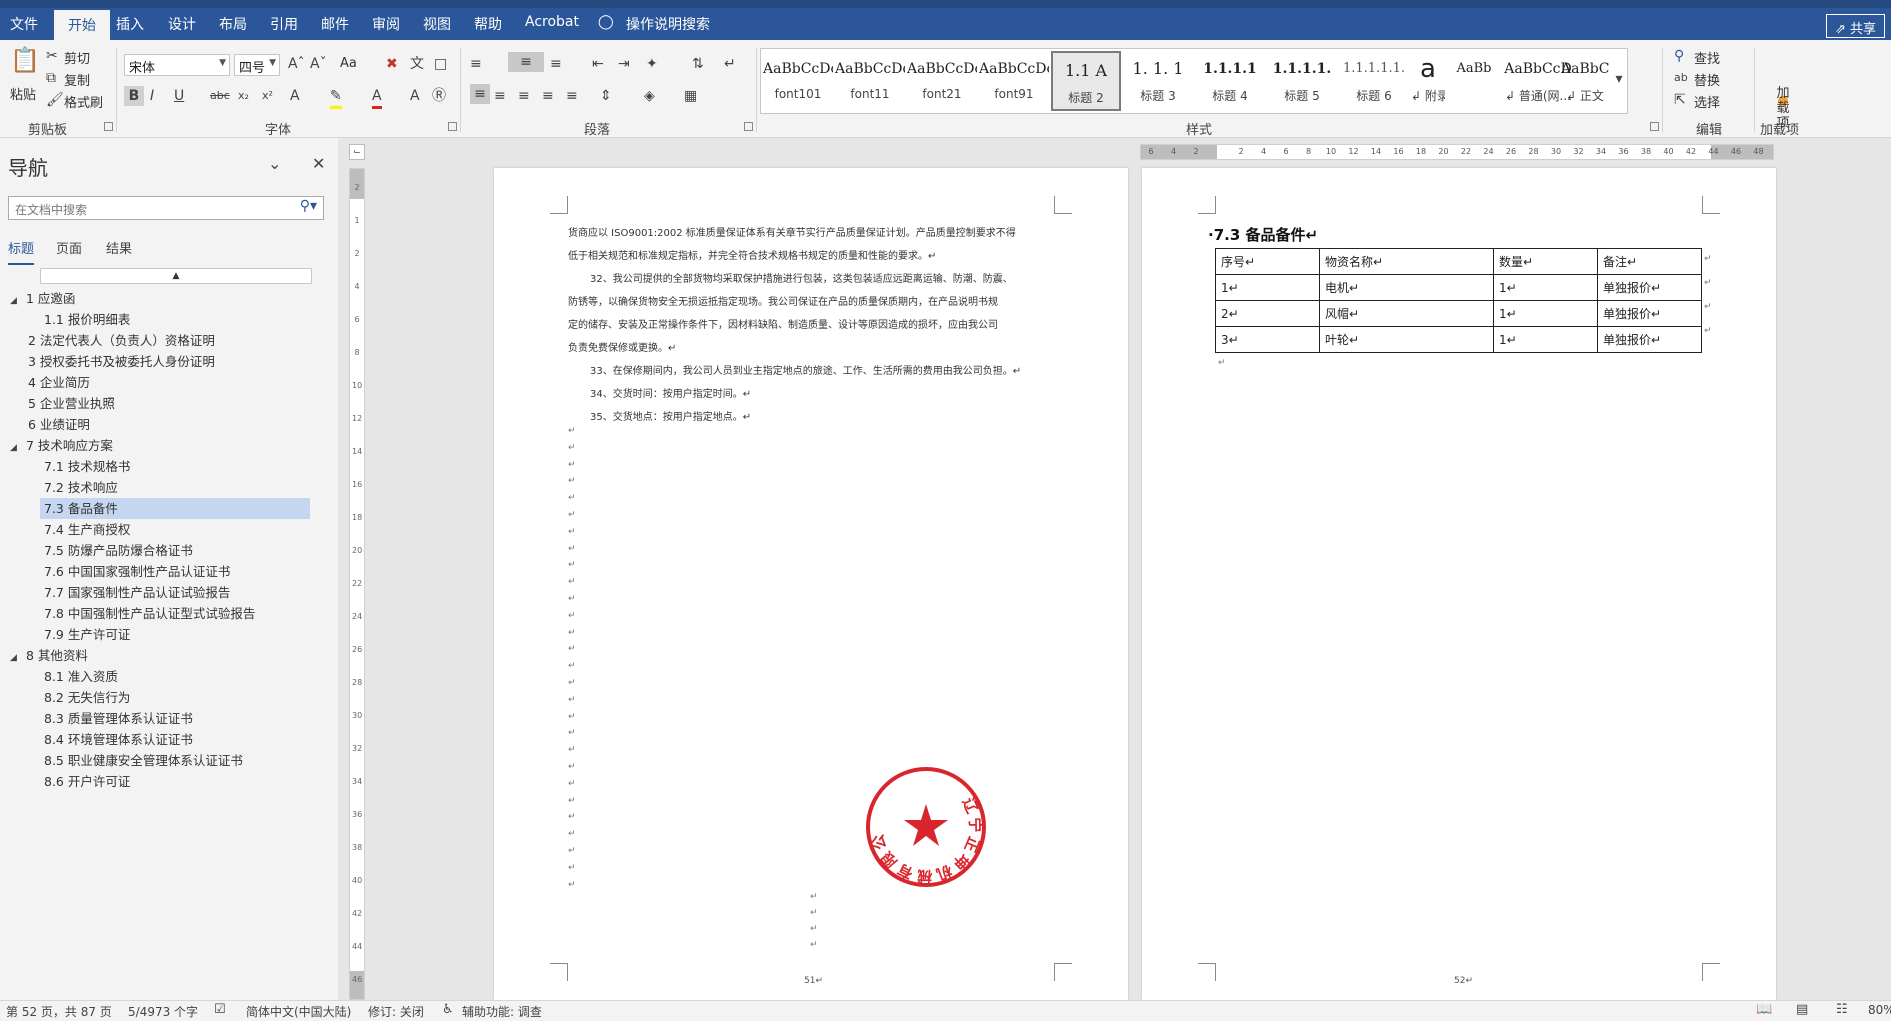 The image size is (1891, 1021). I want to click on tree-item: 4 企业简历, so click(59, 382).